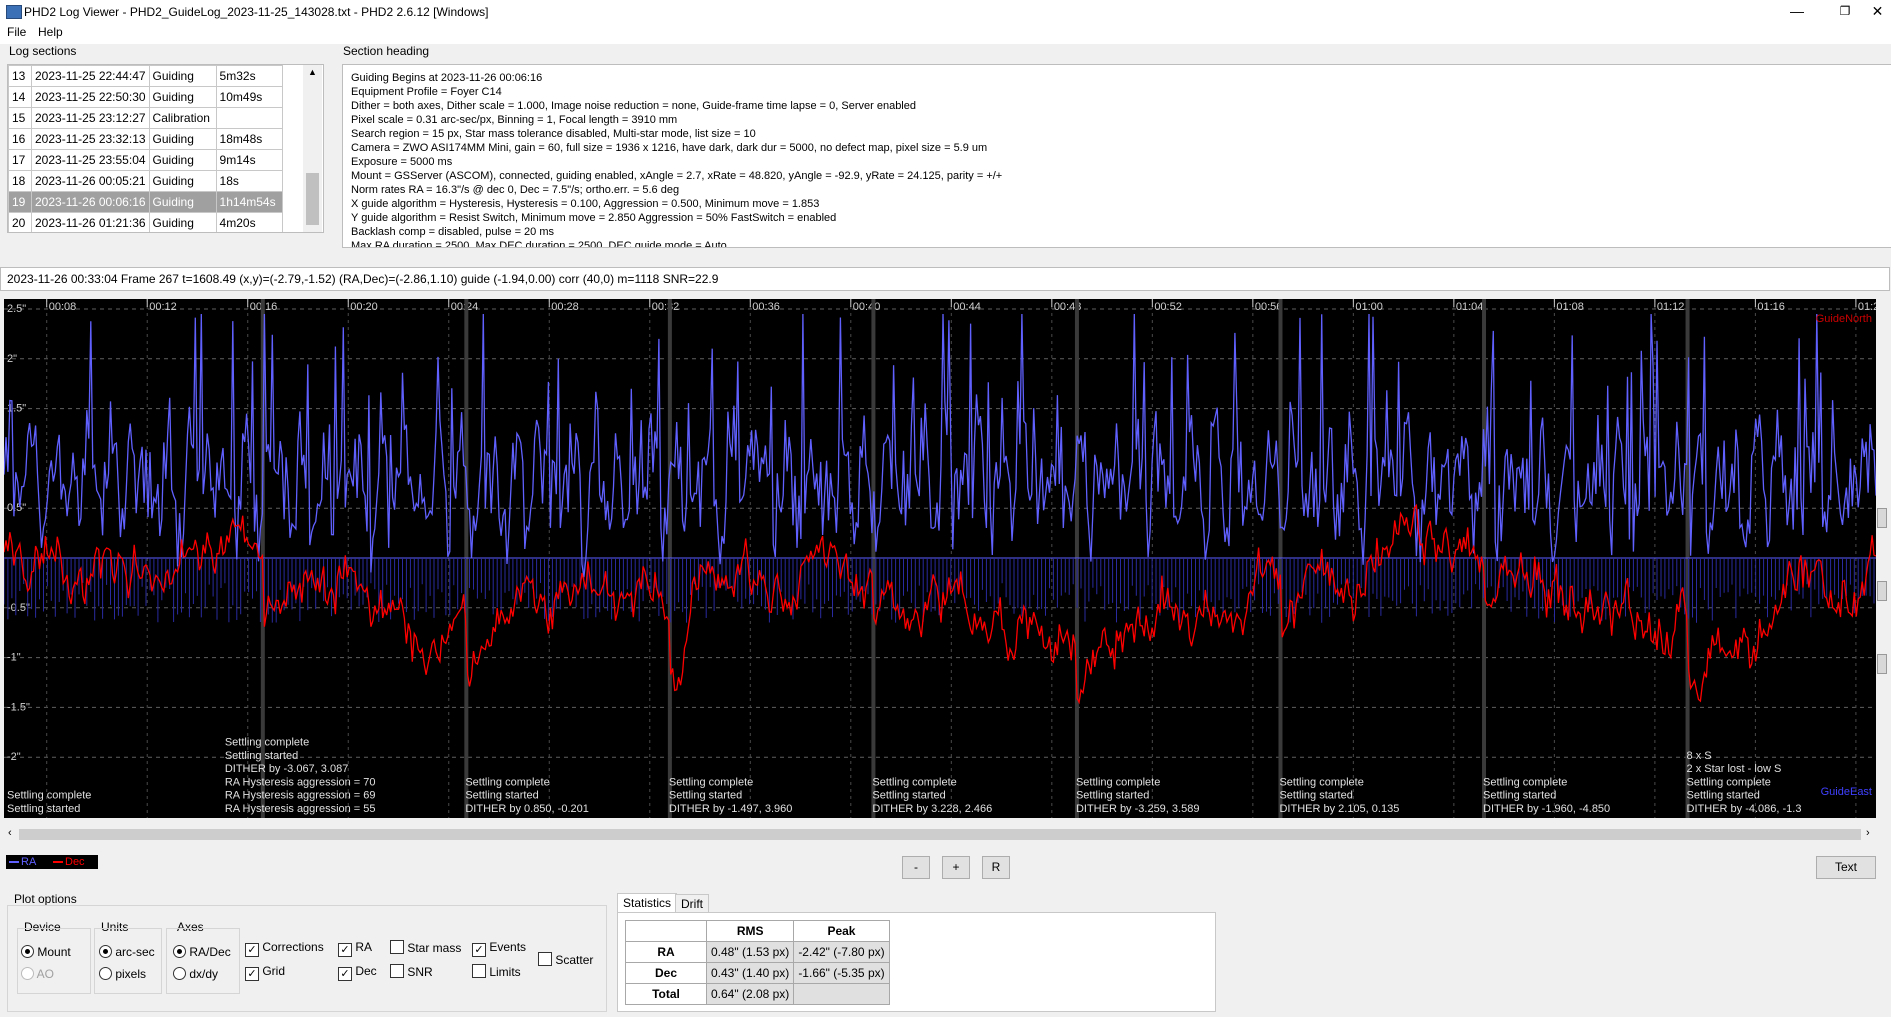  Describe the element at coordinates (750, 952) in the screenshot. I see `rms-value: 0.48" (1.53 px)` at that location.